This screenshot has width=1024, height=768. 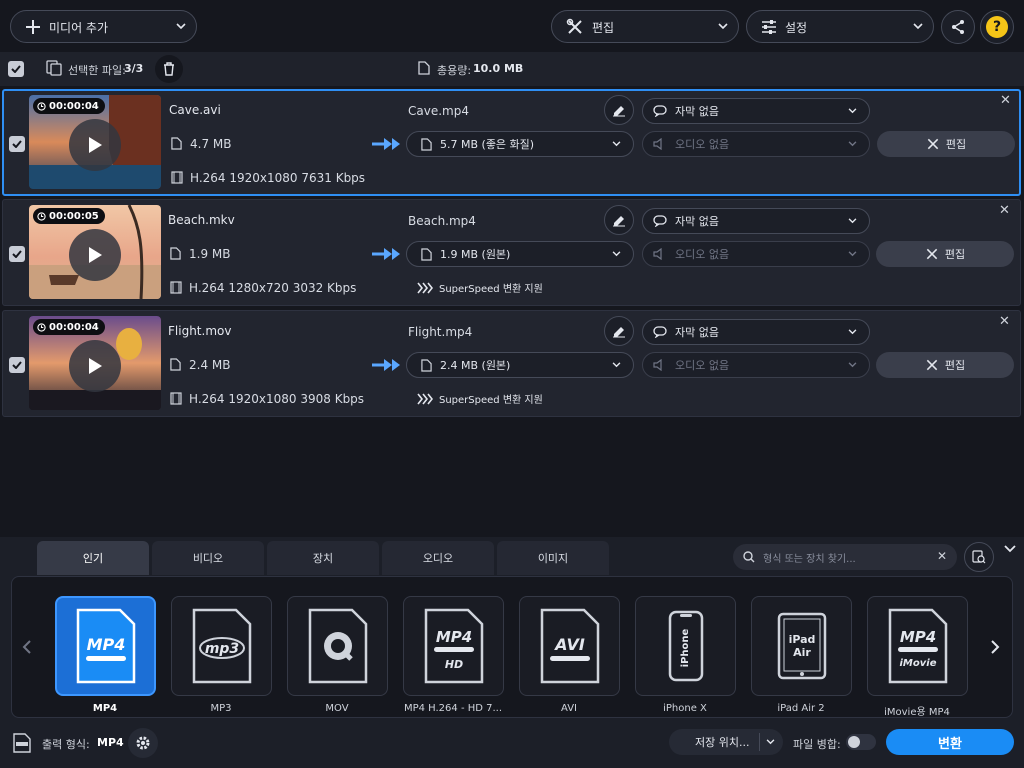 What do you see at coordinates (93, 558) in the screenshot?
I see `tab-popular: 인기` at bounding box center [93, 558].